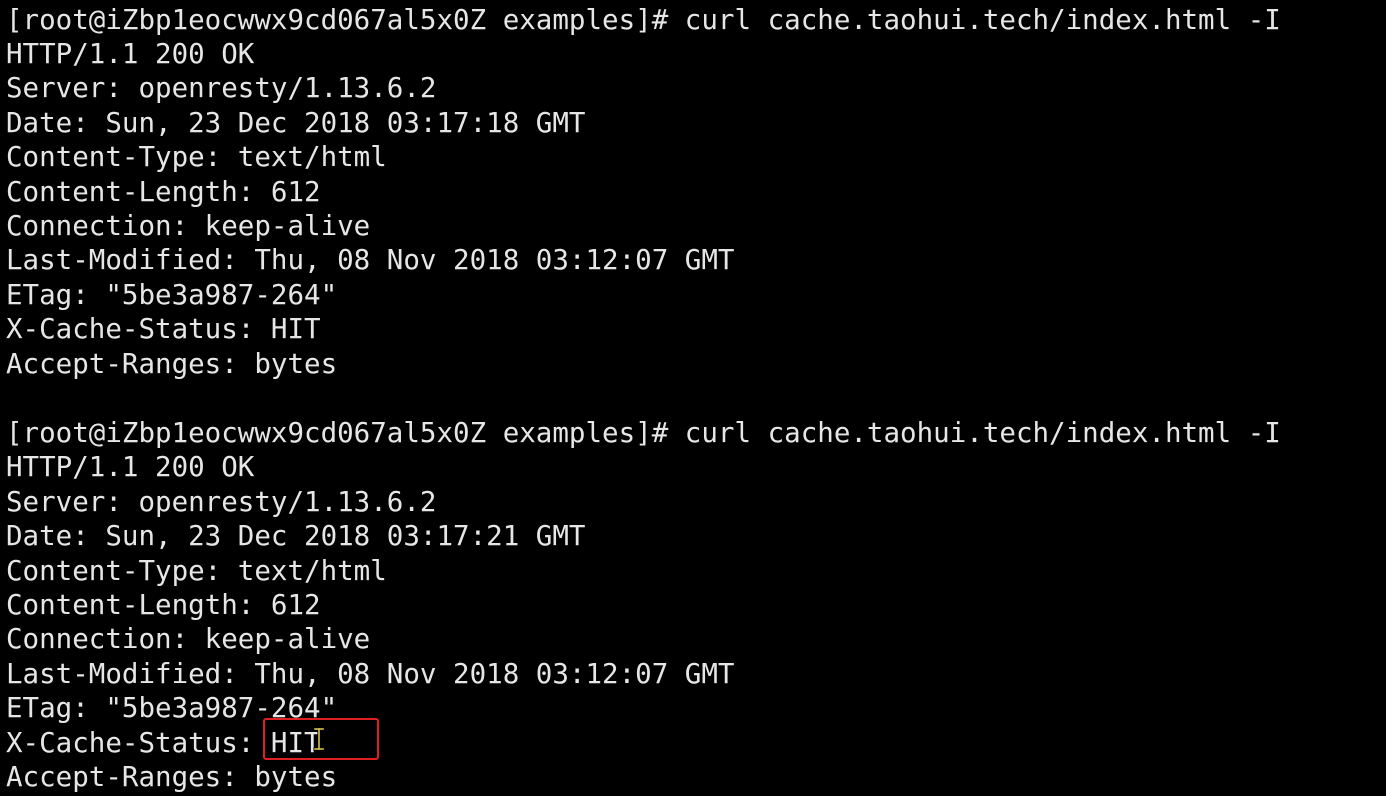  I want to click on header-x-cache-status: X-Cache-Status: HIT, so click(163, 329).